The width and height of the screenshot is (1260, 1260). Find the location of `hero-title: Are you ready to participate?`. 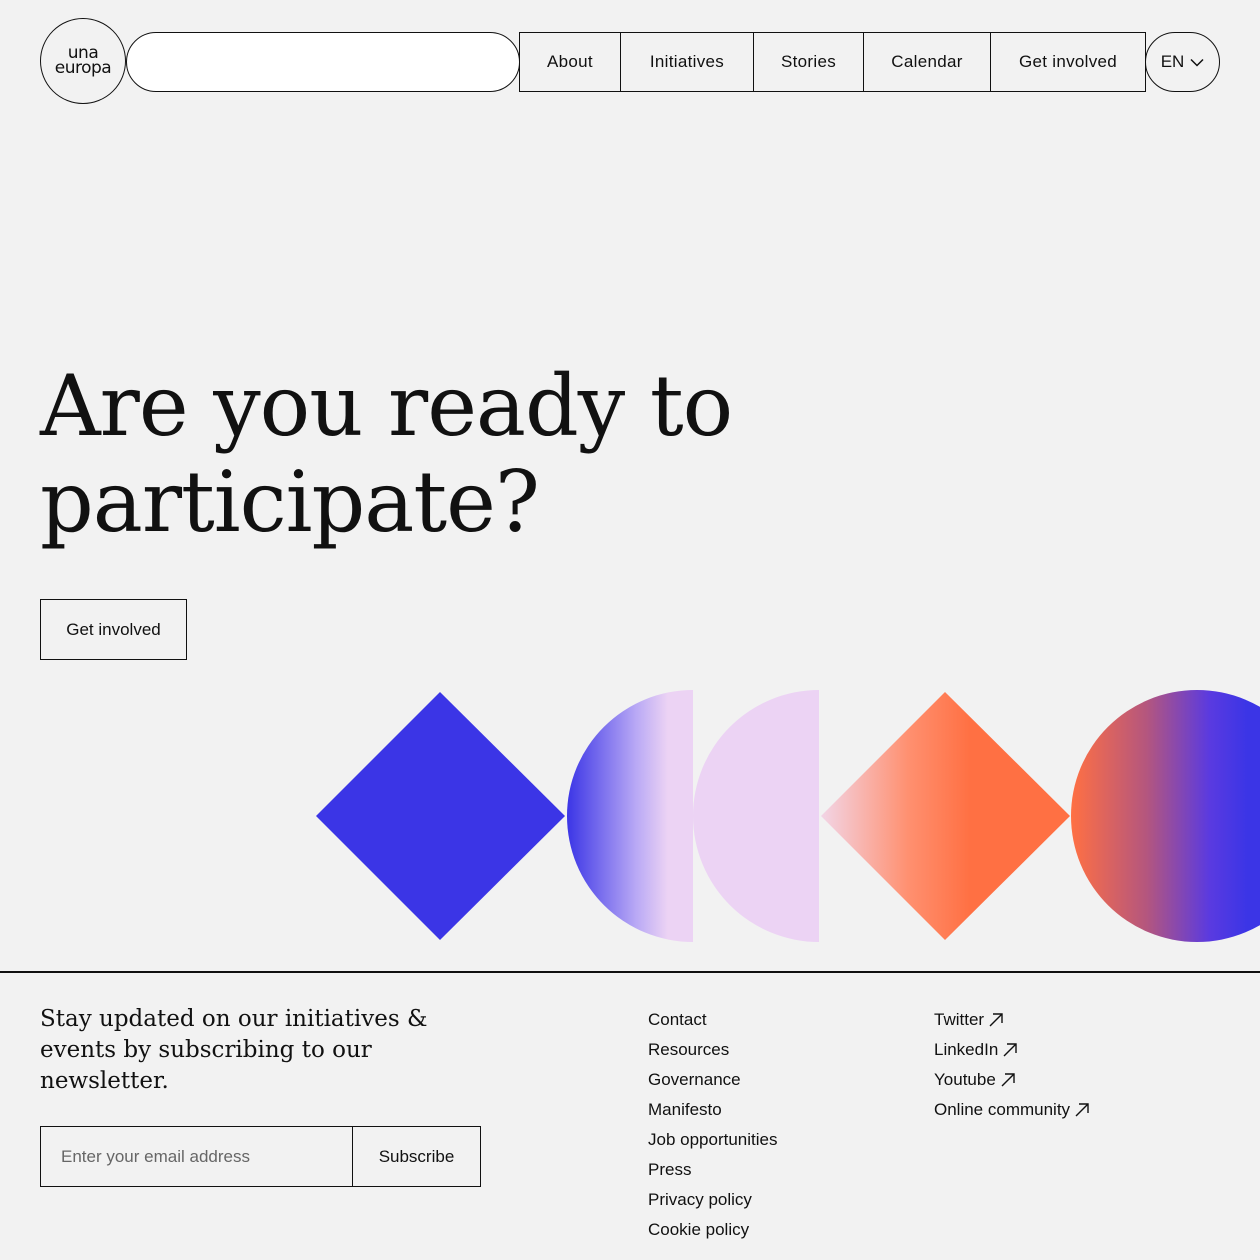

hero-title: Are you ready to participate? is located at coordinates (386, 454).